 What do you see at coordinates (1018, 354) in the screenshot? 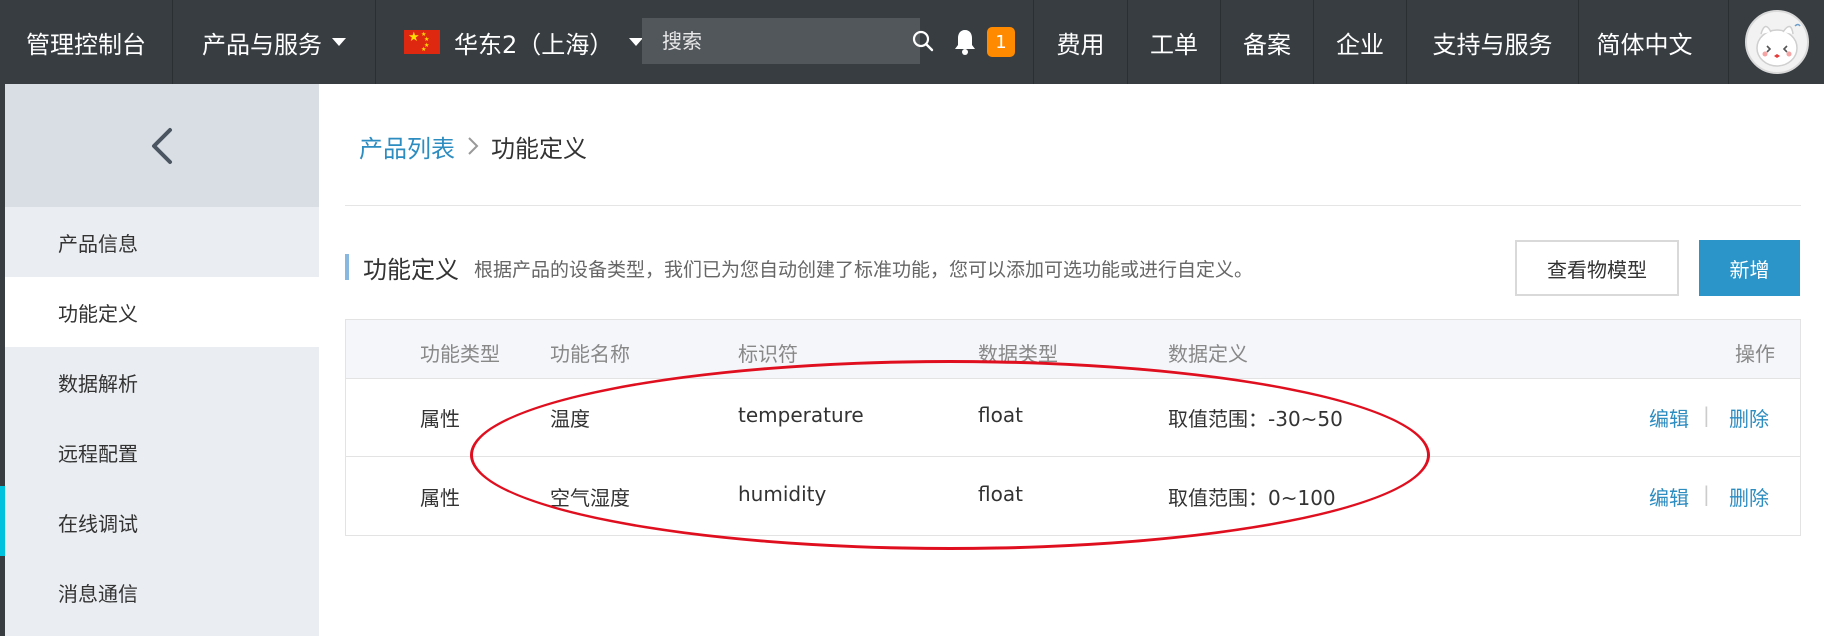
I see `column-header-data-type: 数据类型` at bounding box center [1018, 354].